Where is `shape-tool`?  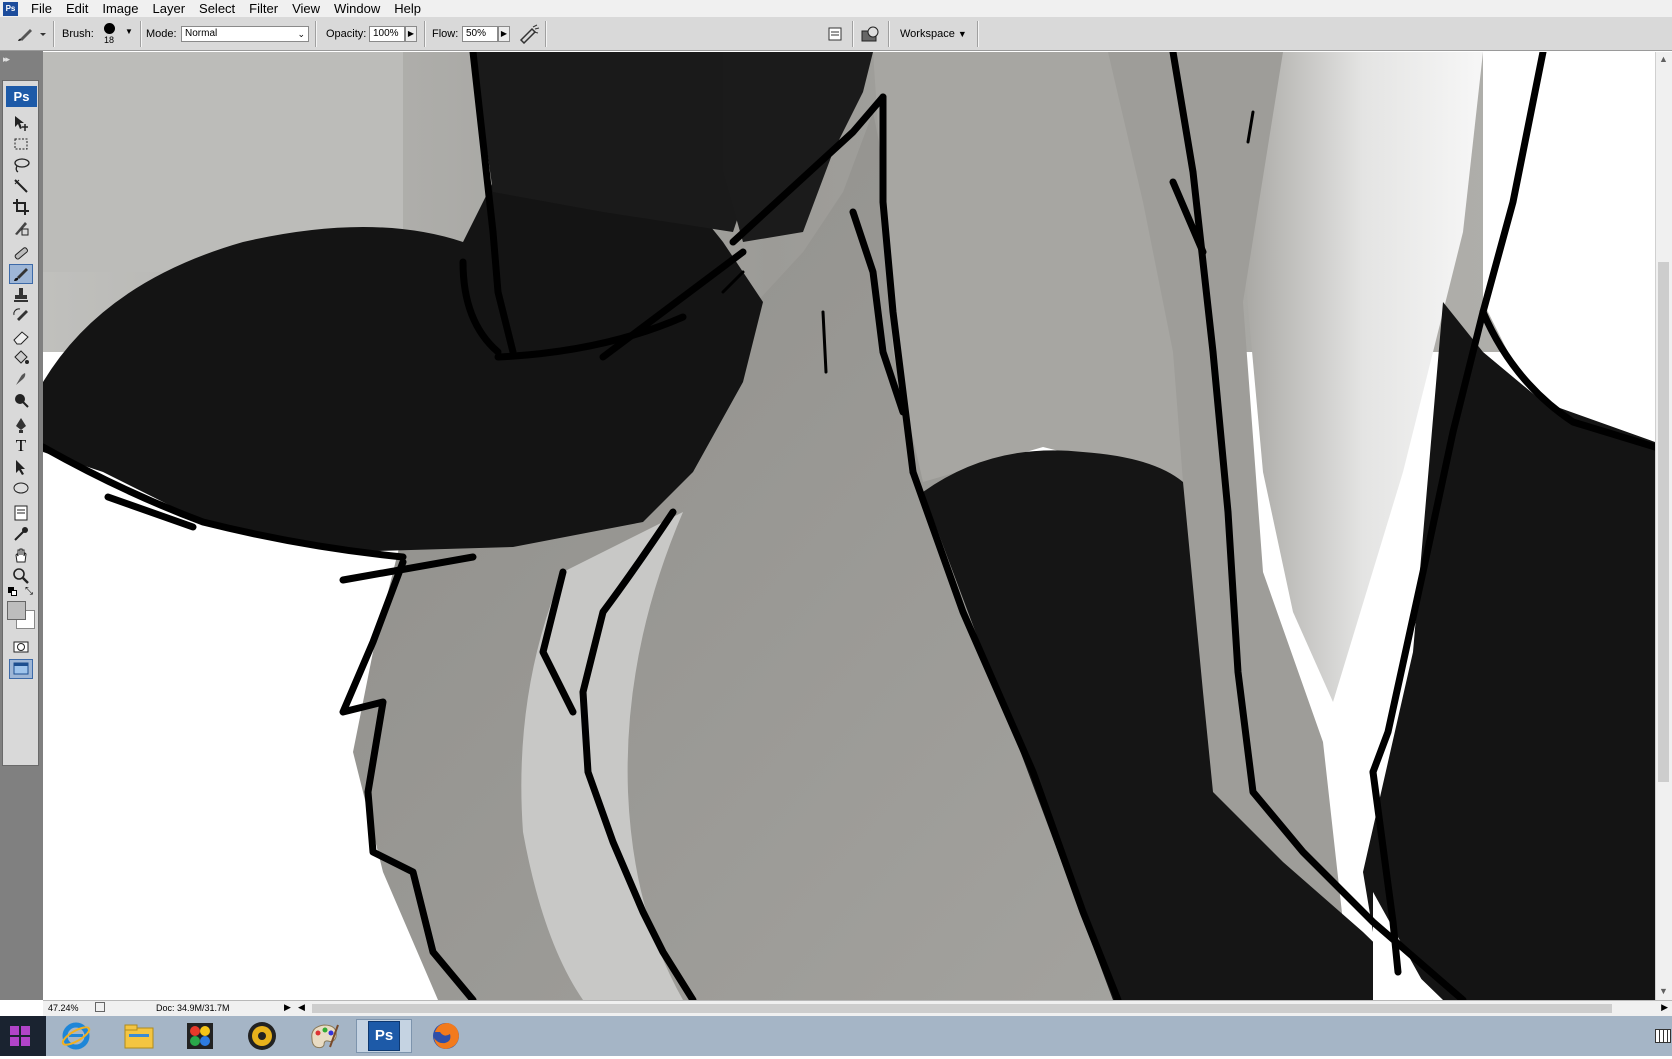 shape-tool is located at coordinates (21, 488).